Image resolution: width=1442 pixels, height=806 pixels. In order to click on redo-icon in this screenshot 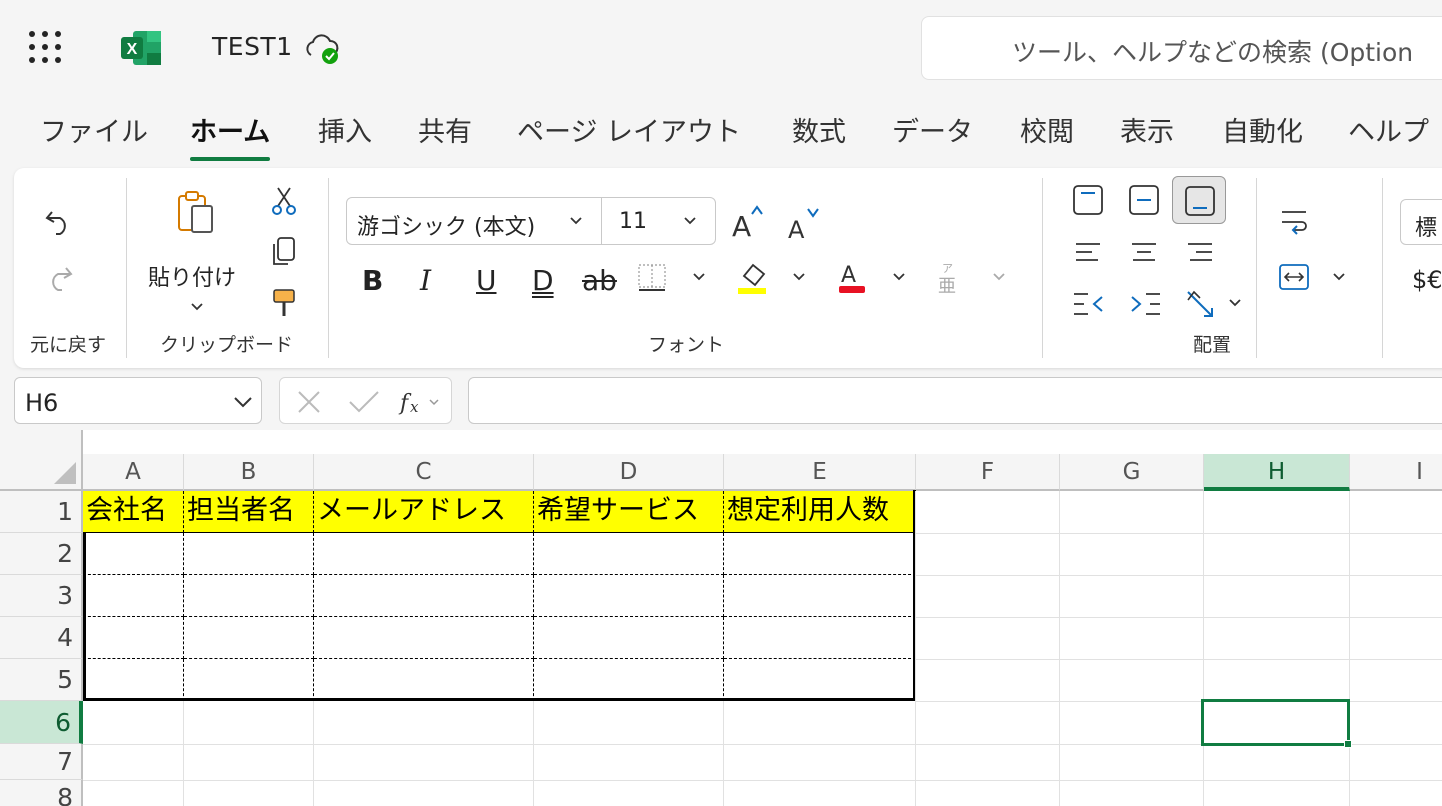, I will do `click(59, 278)`.